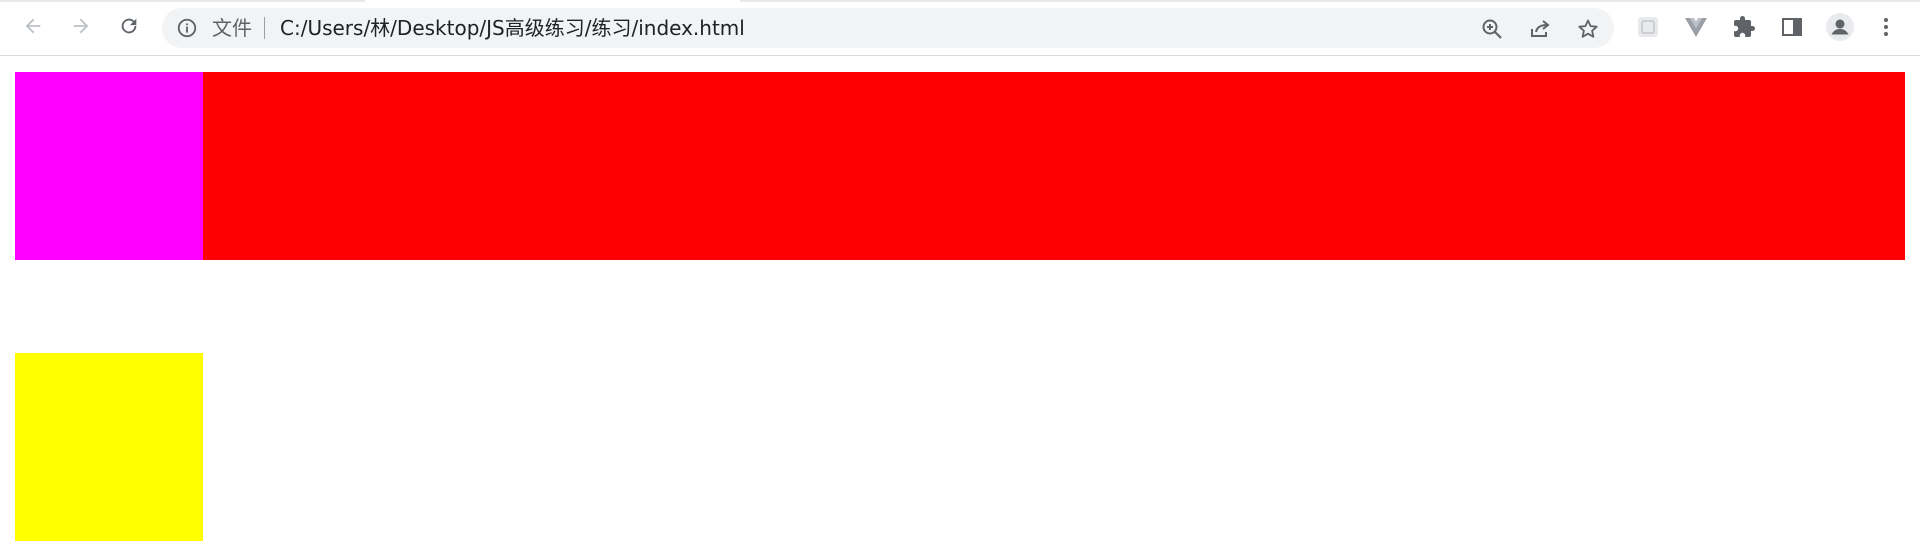 This screenshot has height=557, width=1920. Describe the element at coordinates (1792, 27) in the screenshot. I see `side-panel-icon` at that location.